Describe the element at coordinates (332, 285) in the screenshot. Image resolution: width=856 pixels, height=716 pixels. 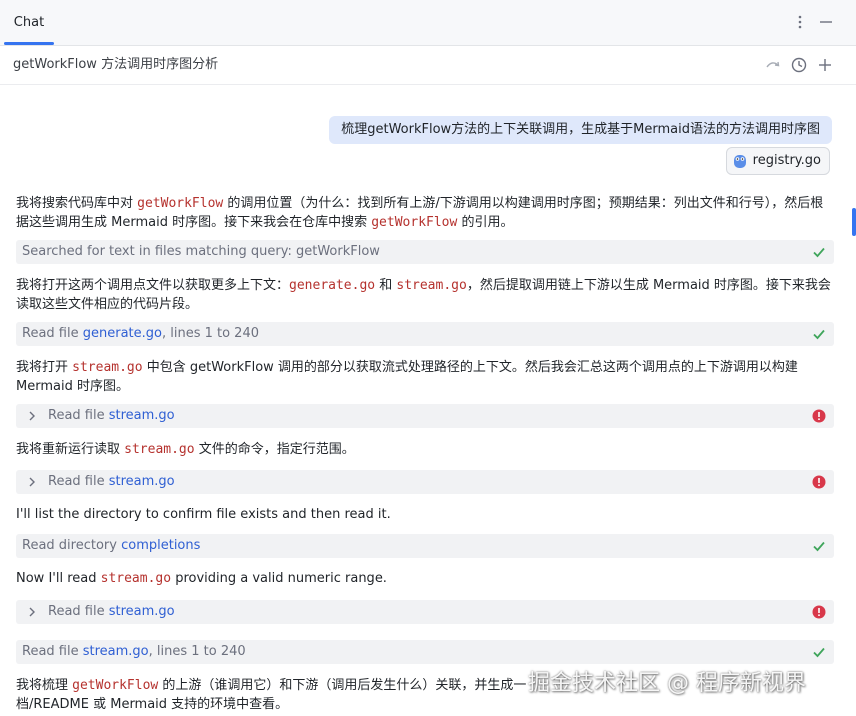
I see `code-span: generate.go` at that location.